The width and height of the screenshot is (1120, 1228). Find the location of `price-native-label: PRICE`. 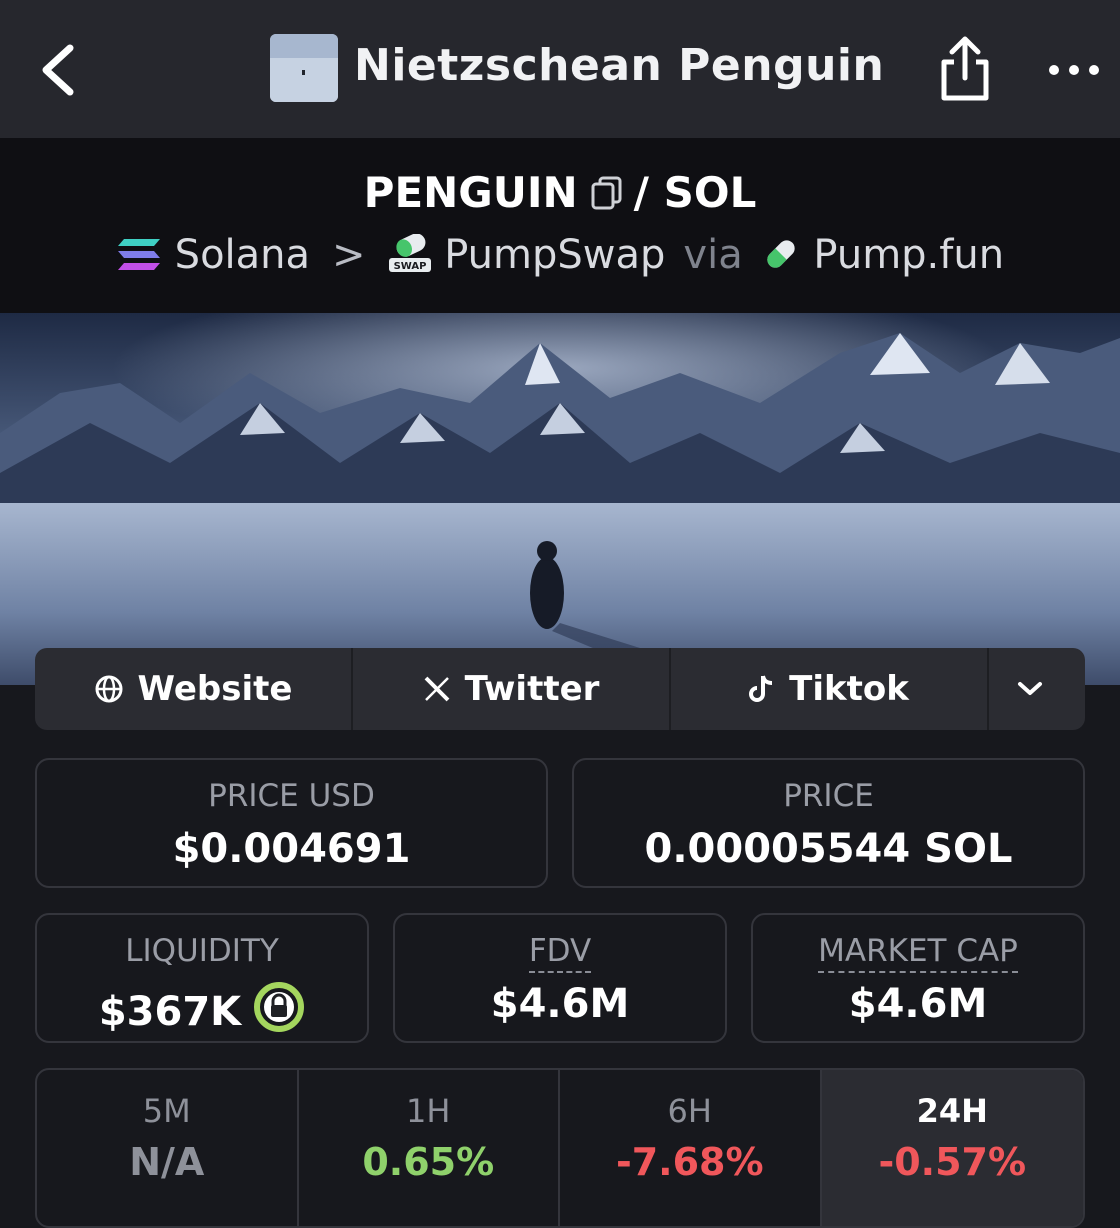

price-native-label: PRICE is located at coordinates (828, 796).